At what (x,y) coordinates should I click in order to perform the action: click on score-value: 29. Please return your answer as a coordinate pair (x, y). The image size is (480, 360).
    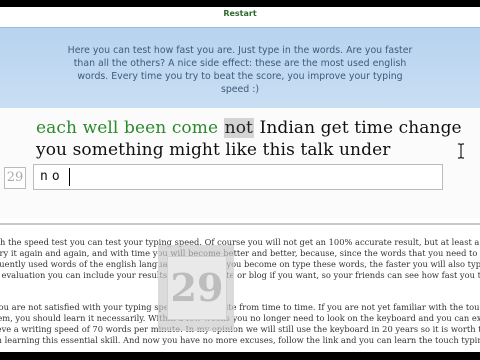
    Looking at the image, I should click on (197, 288).